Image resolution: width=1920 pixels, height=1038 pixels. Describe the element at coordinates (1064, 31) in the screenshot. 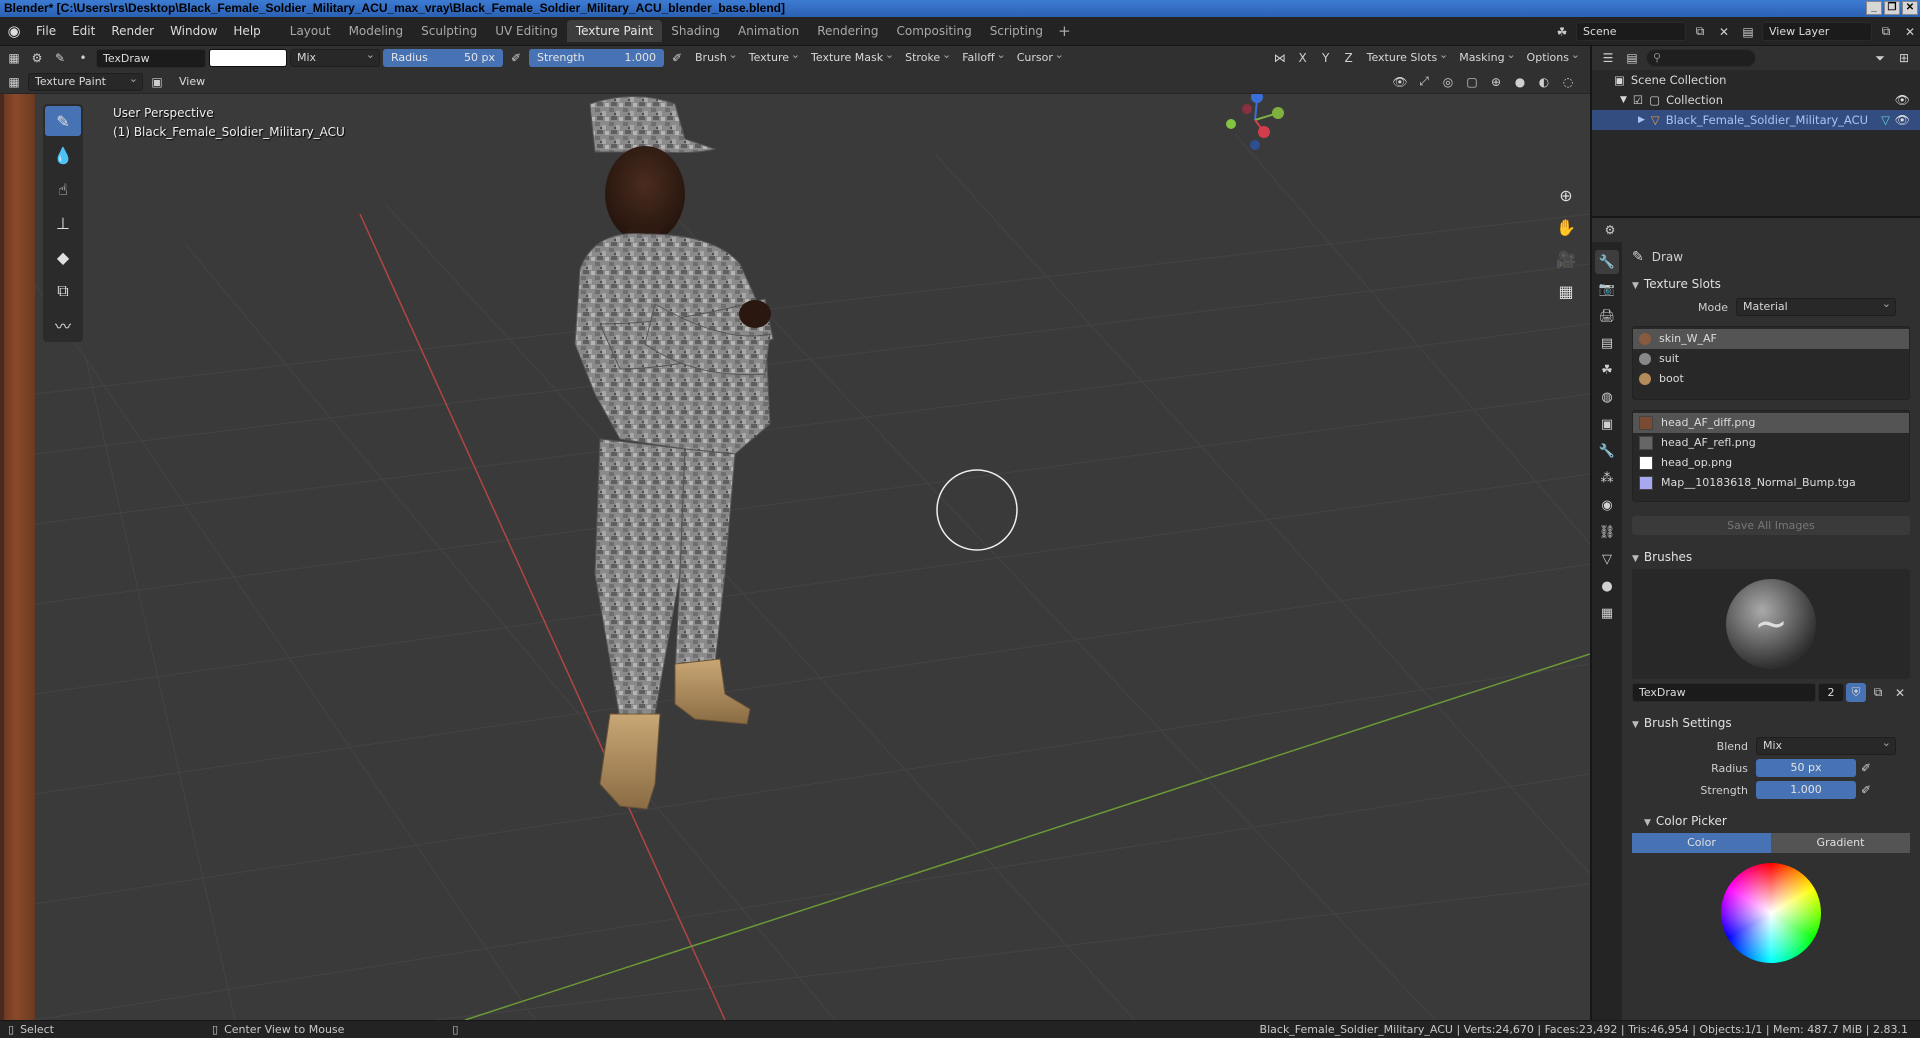

I see `add-workspace-icon: +` at that location.